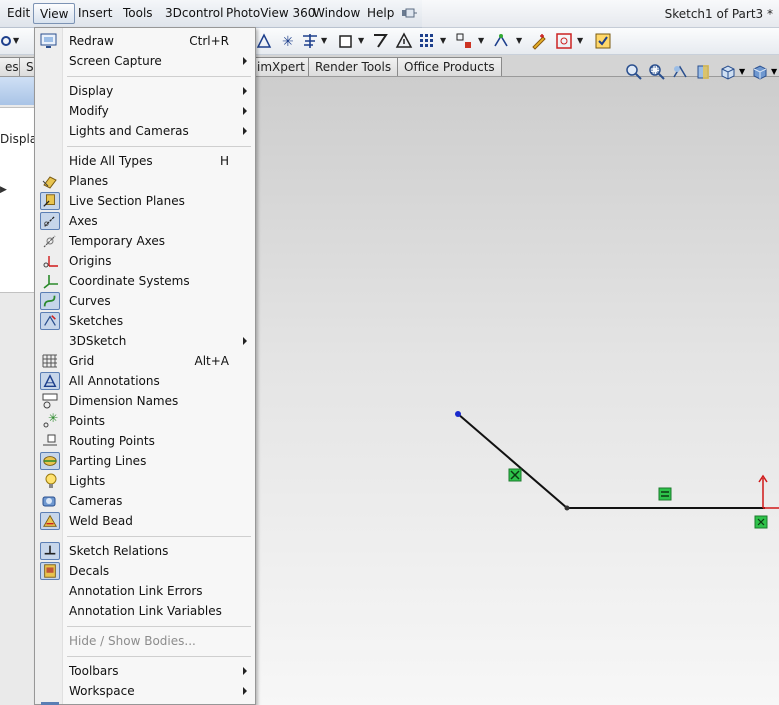 This screenshot has width=779, height=705. Describe the element at coordinates (145, 201) in the screenshot. I see `menu-item-live-section-planes: Live Section Planes` at that location.